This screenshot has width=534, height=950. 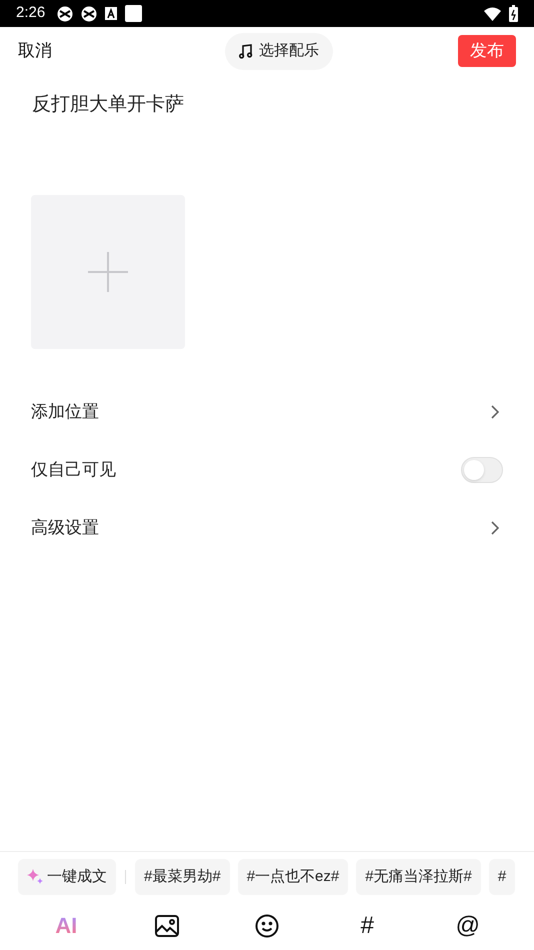 I want to click on post-text: 反打胆大单开卡萨, so click(x=108, y=105).